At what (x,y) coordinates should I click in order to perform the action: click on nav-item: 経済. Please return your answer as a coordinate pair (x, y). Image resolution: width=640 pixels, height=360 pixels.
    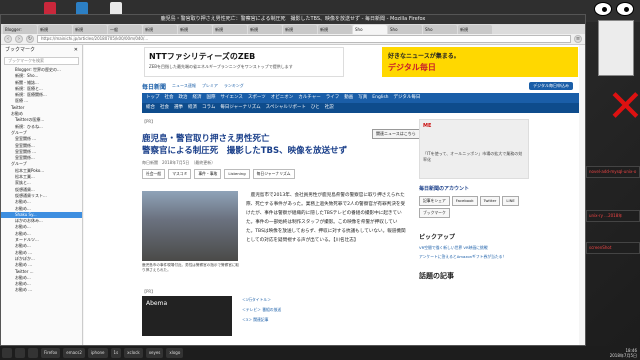
    Looking at the image, I should click on (197, 98).